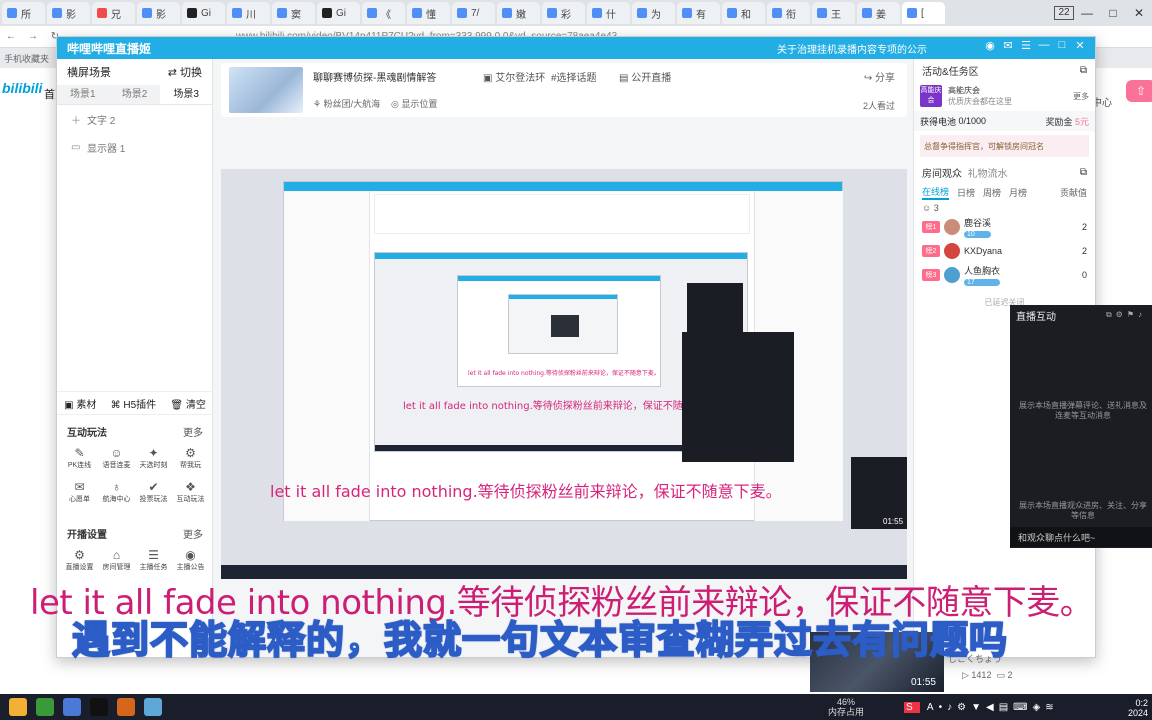  Describe the element at coordinates (1139, 13) in the screenshot. I see `close-button: ✕` at that location.